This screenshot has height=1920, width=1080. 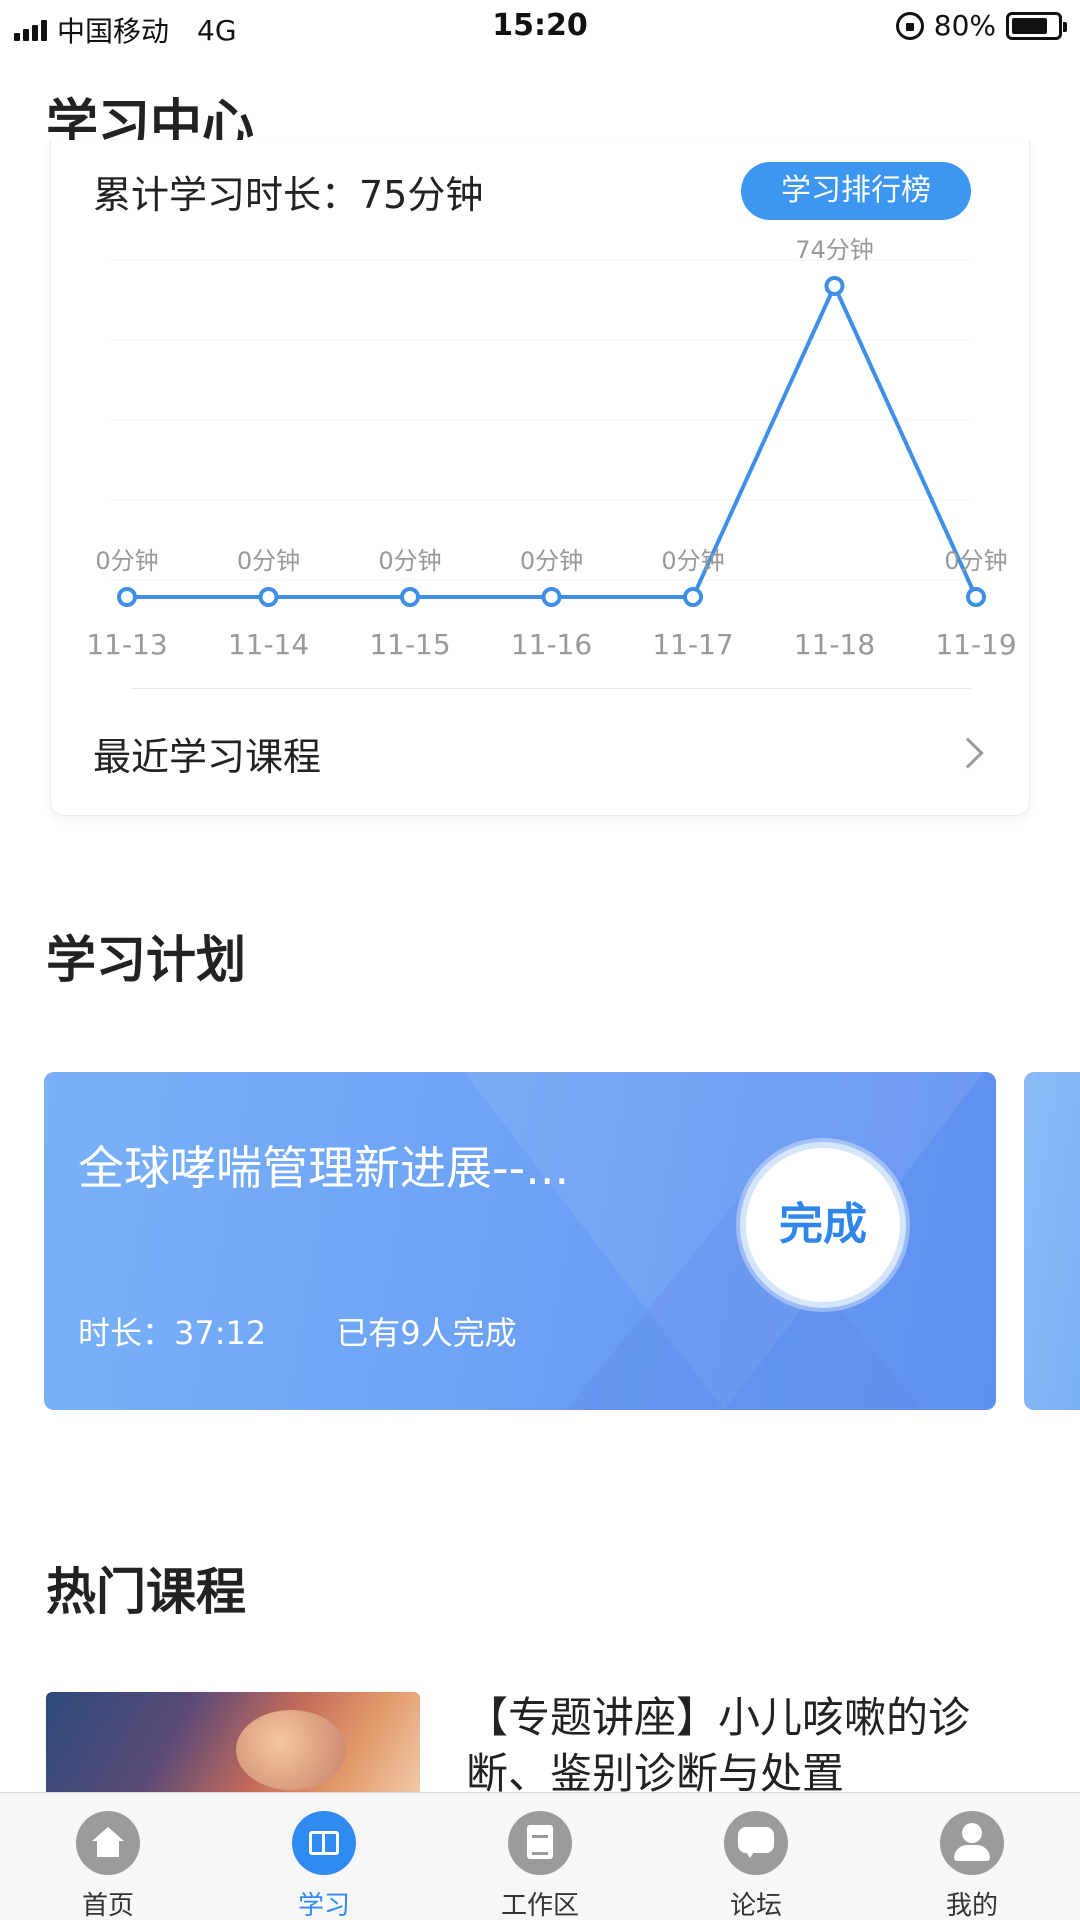 I want to click on study-plan-card-next, so click(x=1052, y=1241).